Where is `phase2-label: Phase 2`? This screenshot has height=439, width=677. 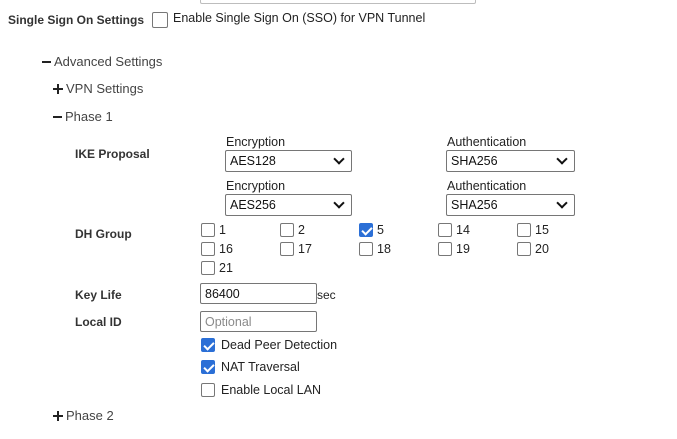 phase2-label: Phase 2 is located at coordinates (90, 415).